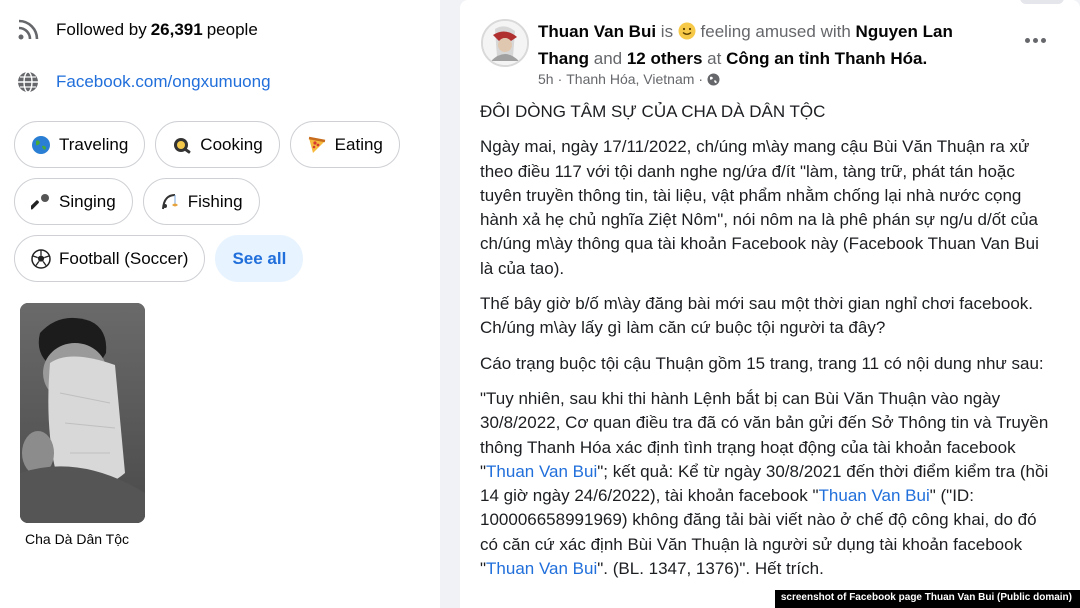 The height and width of the screenshot is (608, 1080). What do you see at coordinates (597, 31) in the screenshot?
I see `author-name: Thuan Van Bui` at bounding box center [597, 31].